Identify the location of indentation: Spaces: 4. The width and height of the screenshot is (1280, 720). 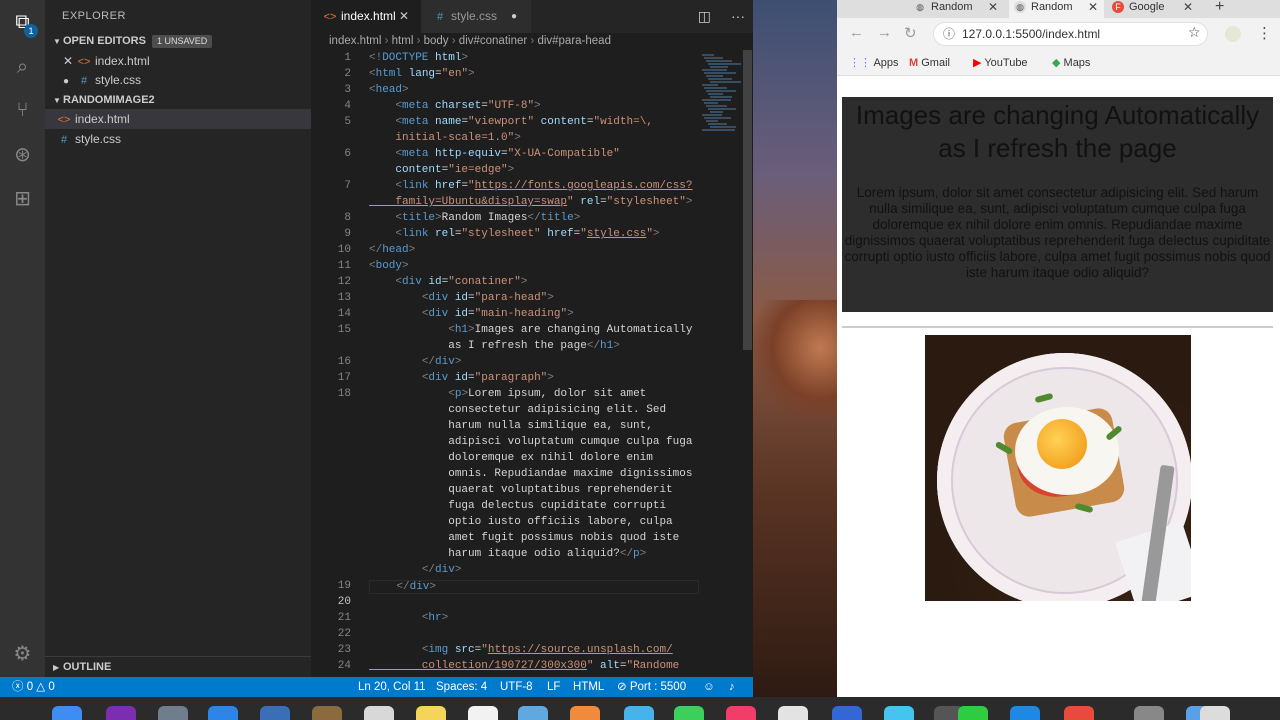
(461, 687).